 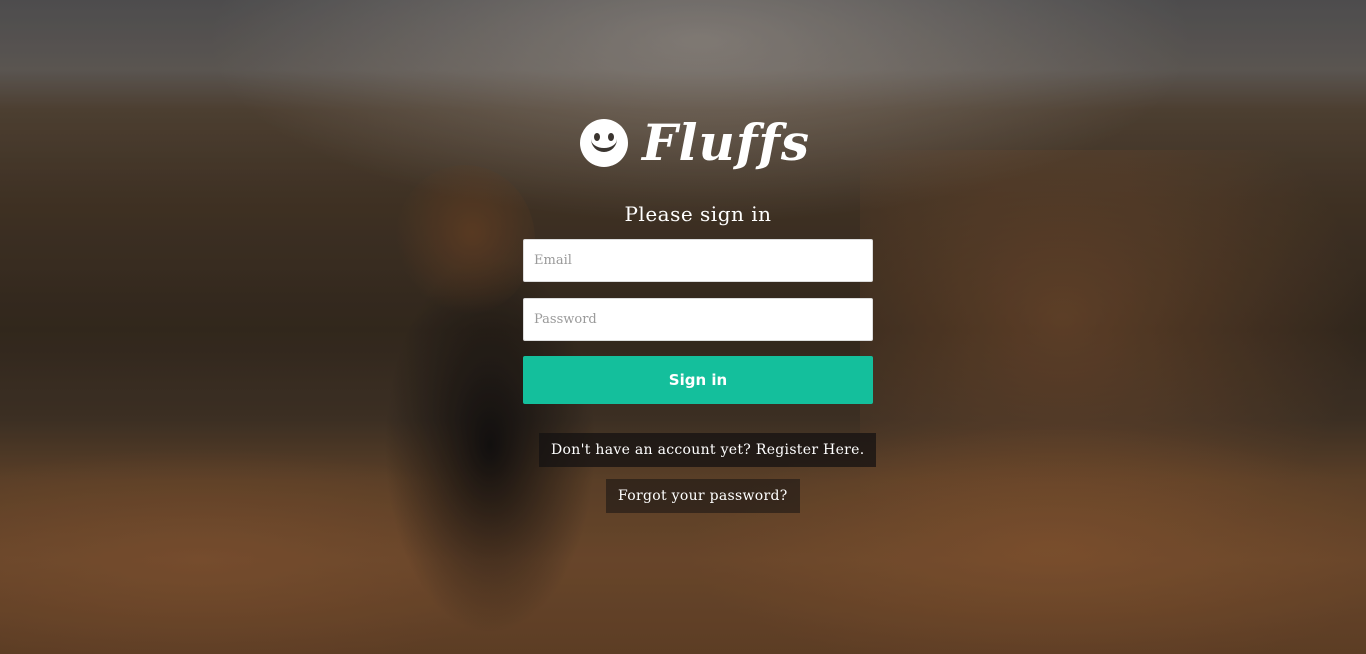 I want to click on brand-logo: Fluffs, so click(x=695, y=143).